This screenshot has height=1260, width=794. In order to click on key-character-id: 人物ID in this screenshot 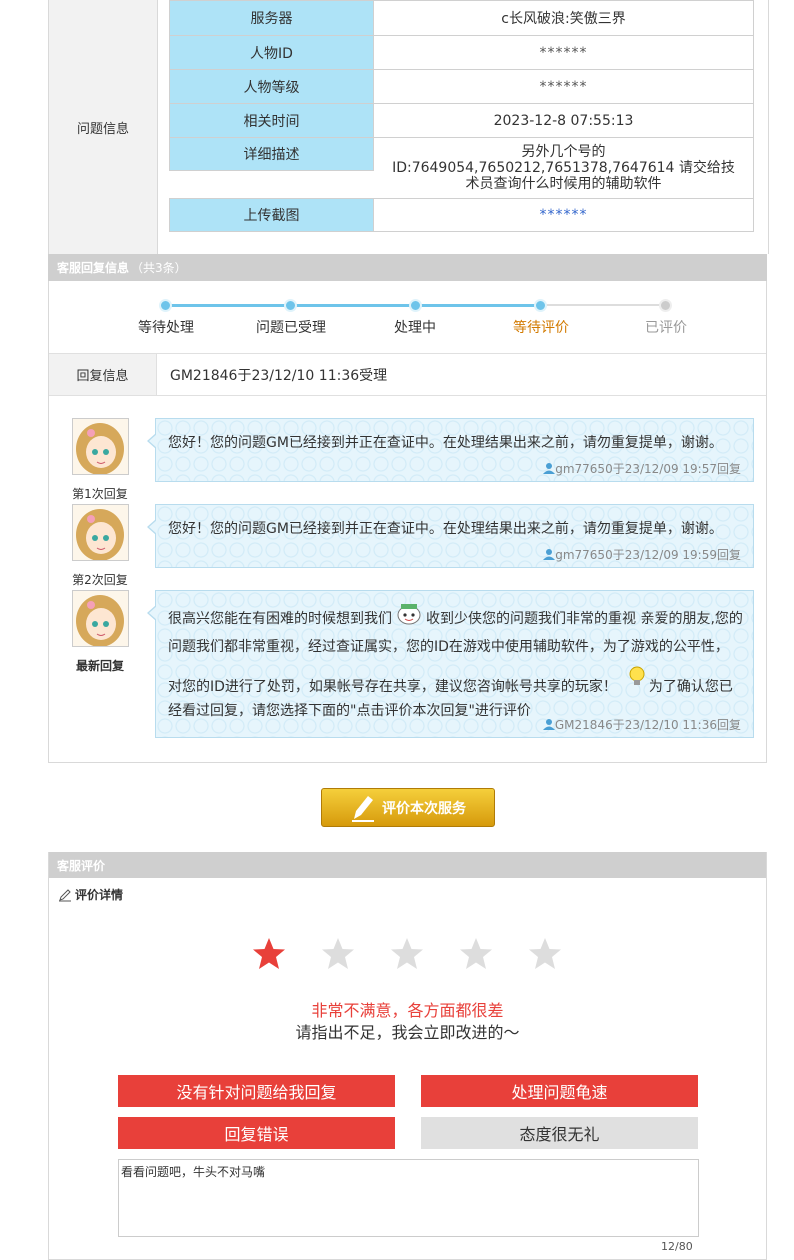, I will do `click(271, 52)`.